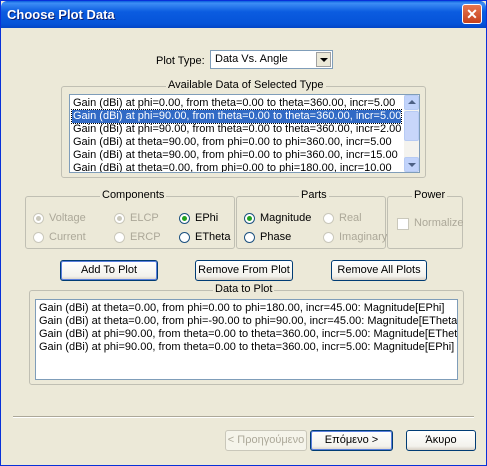 This screenshot has height=466, width=487. What do you see at coordinates (67, 218) in the screenshot?
I see `voltage-label: Voltage` at bounding box center [67, 218].